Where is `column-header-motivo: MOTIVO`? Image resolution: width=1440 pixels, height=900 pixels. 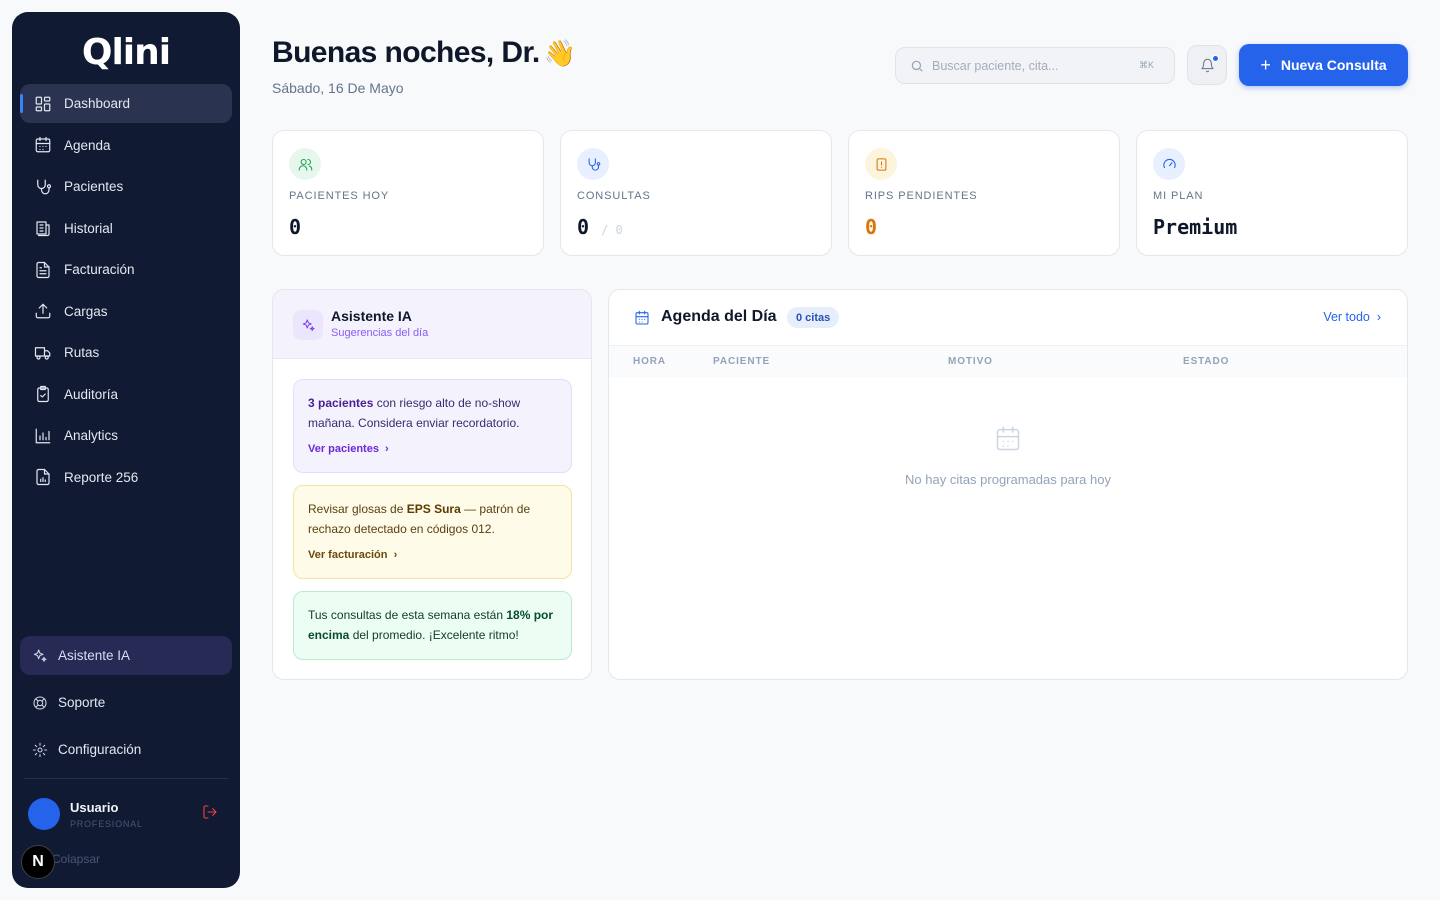 column-header-motivo: MOTIVO is located at coordinates (970, 361).